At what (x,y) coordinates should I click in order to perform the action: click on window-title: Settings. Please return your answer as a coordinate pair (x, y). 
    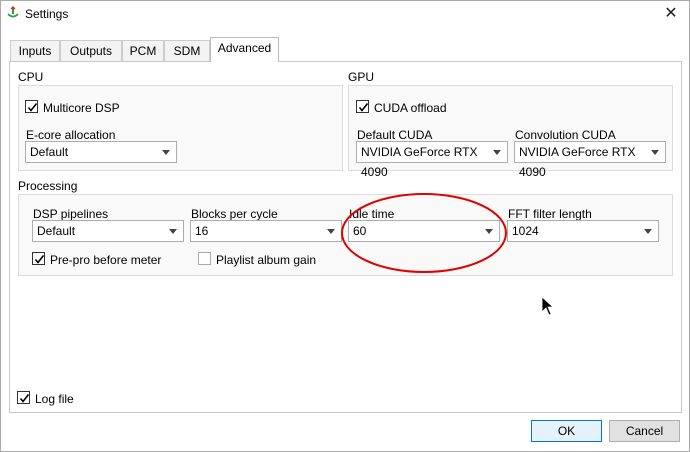
    Looking at the image, I should click on (47, 14).